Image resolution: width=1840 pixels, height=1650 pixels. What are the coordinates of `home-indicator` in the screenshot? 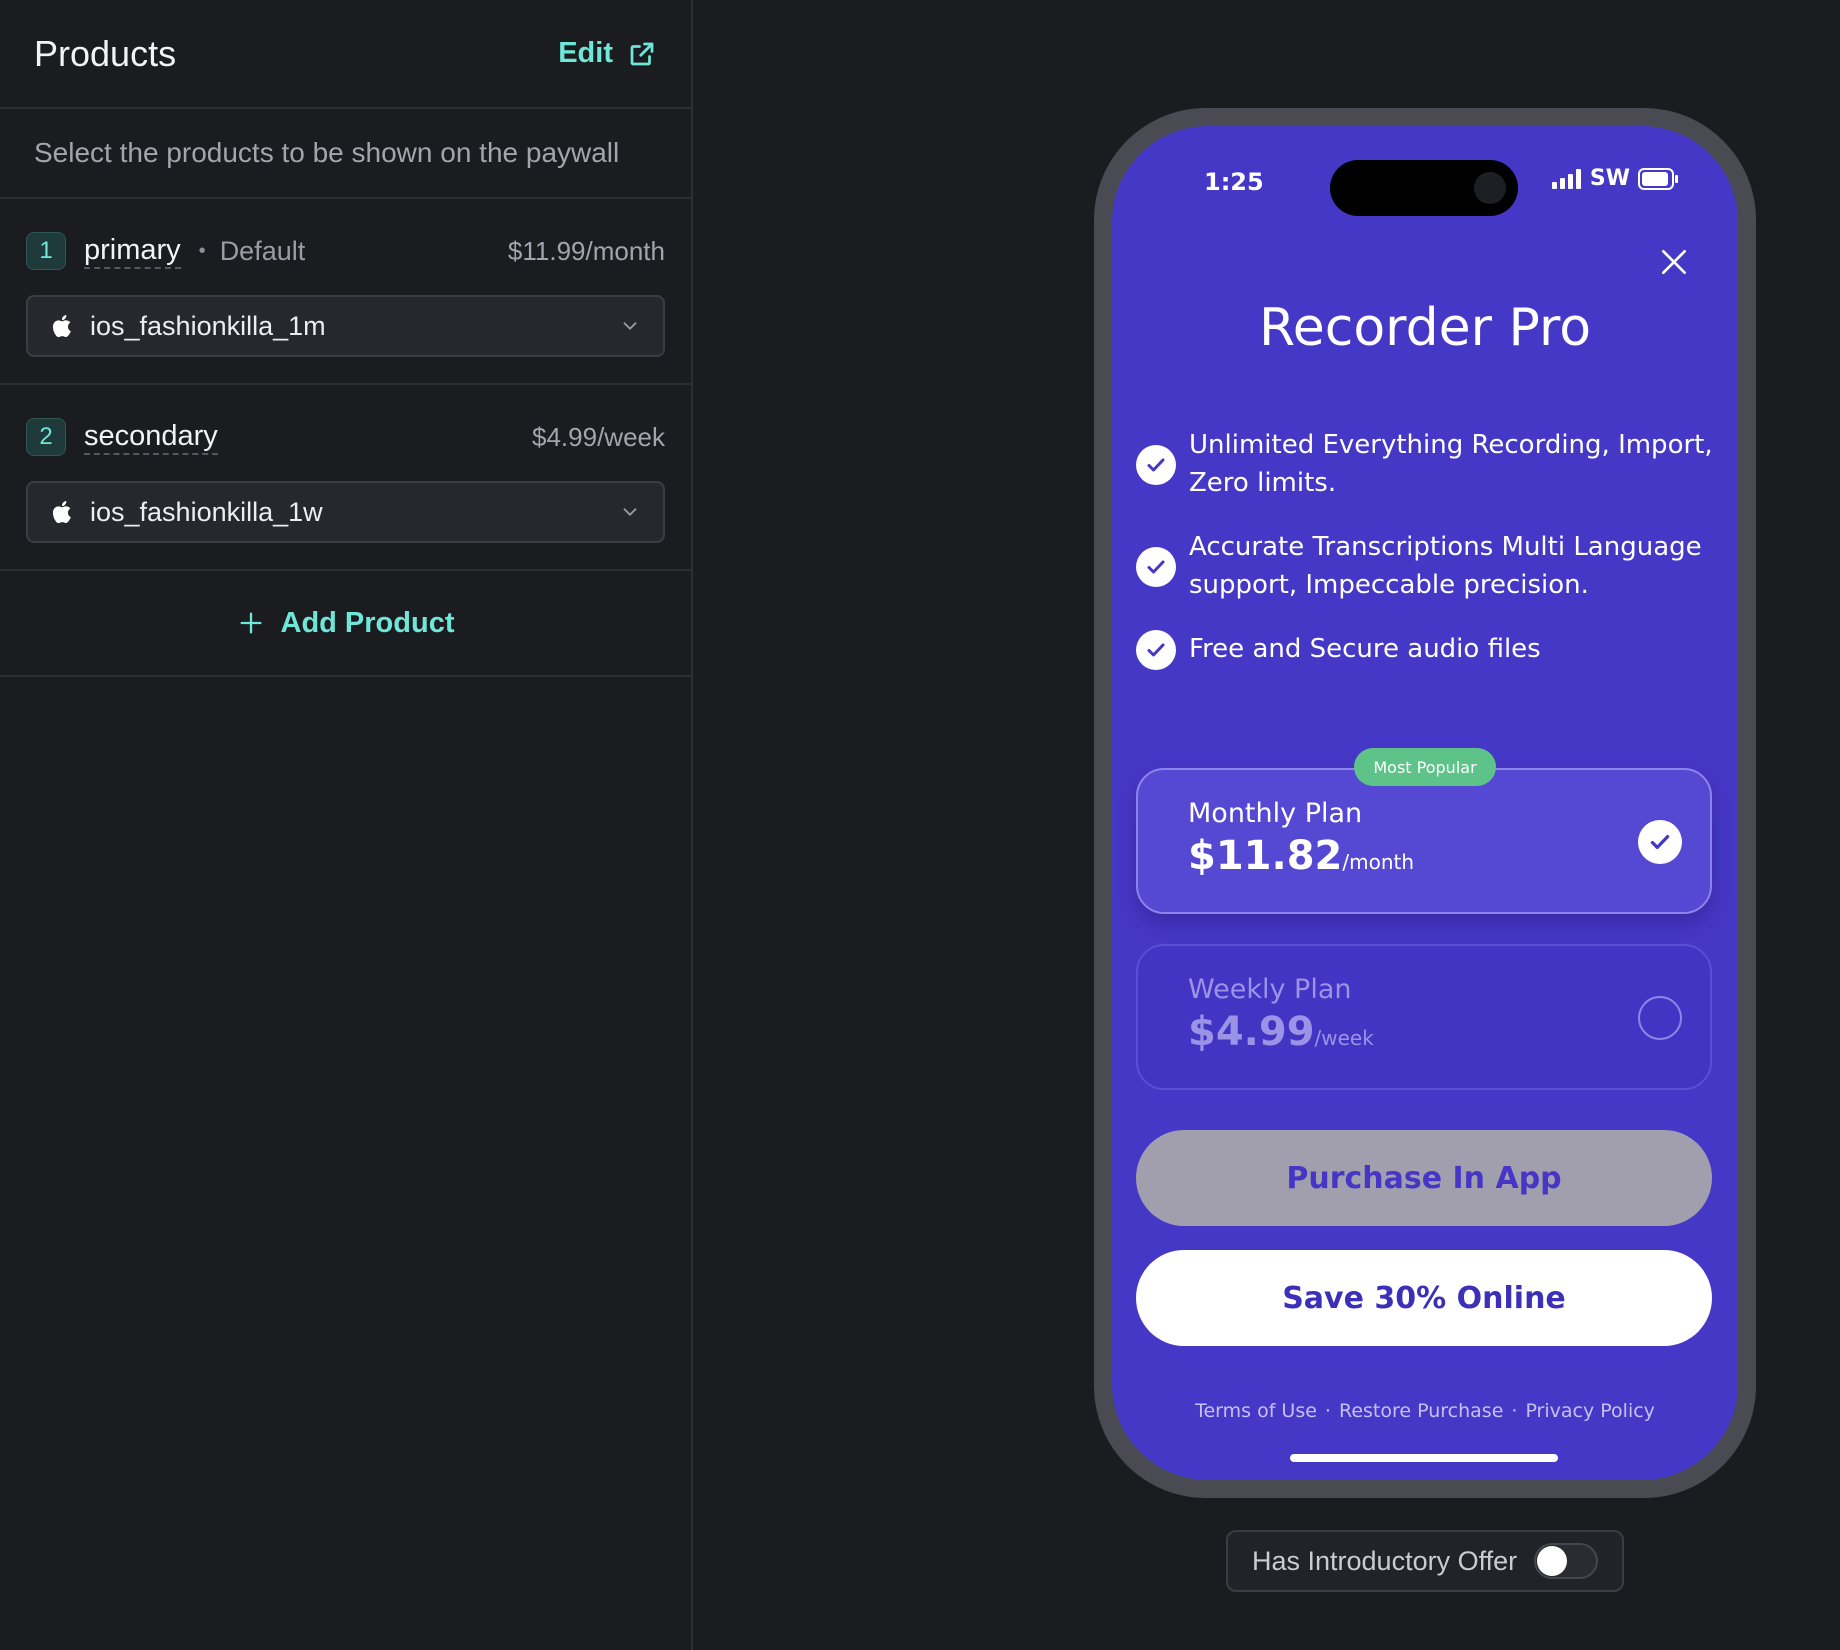 It's located at (1424, 1458).